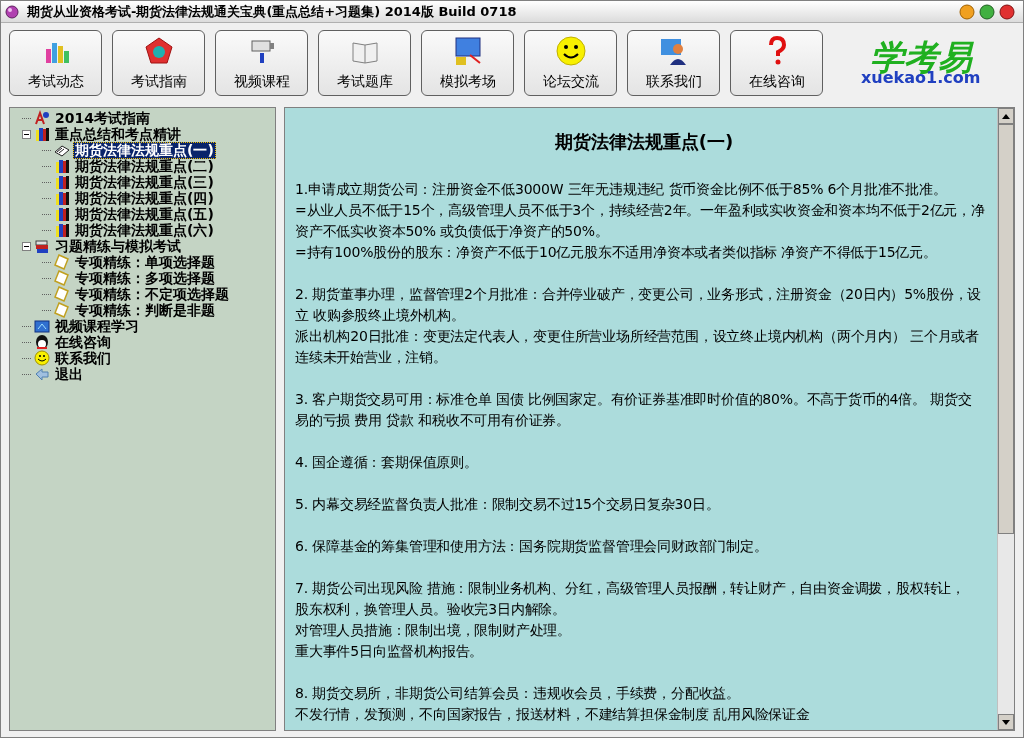  Describe the element at coordinates (69, 374) in the screenshot. I see `tree-item: 退出` at that location.